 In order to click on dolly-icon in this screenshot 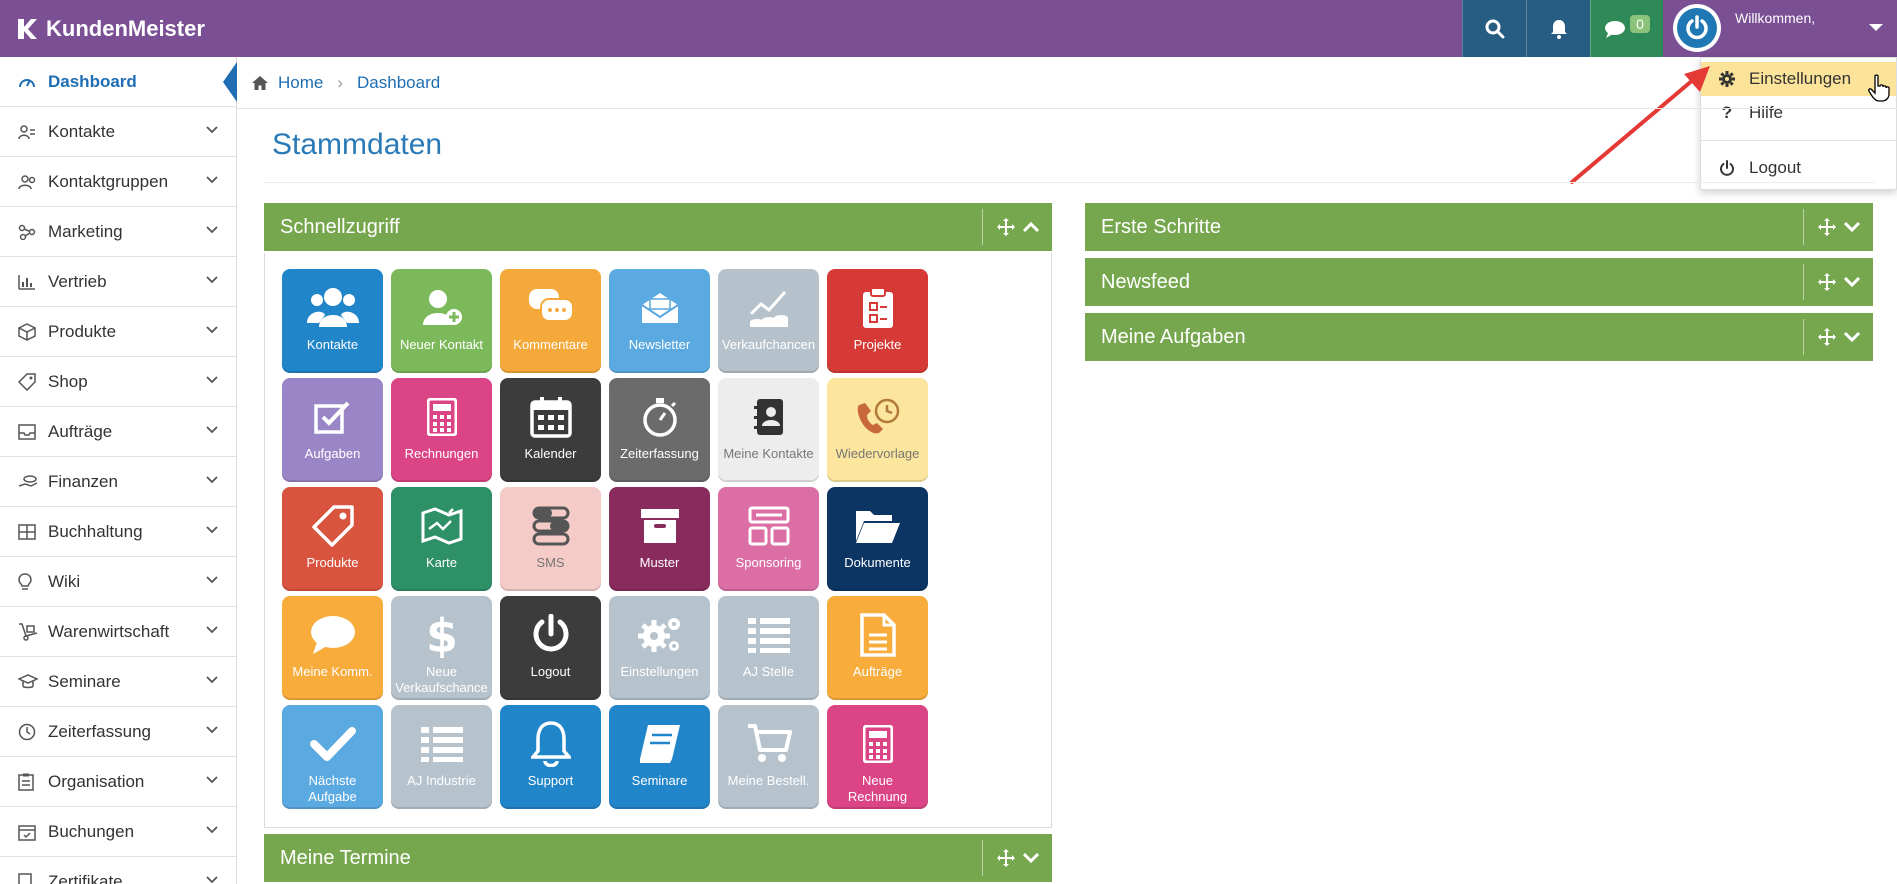, I will do `click(29, 631)`.